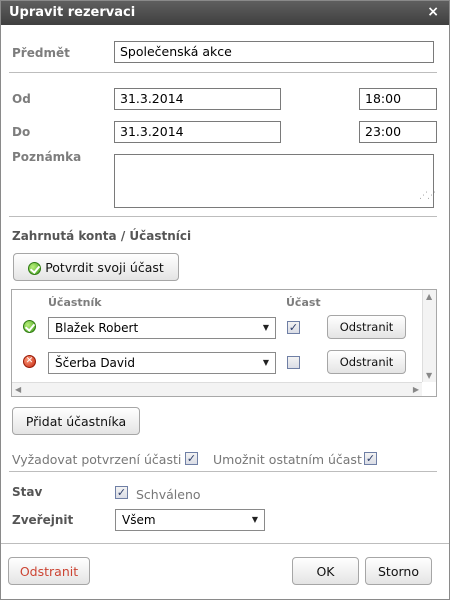  What do you see at coordinates (21, 132) in the screenshot?
I see `to-label: Do` at bounding box center [21, 132].